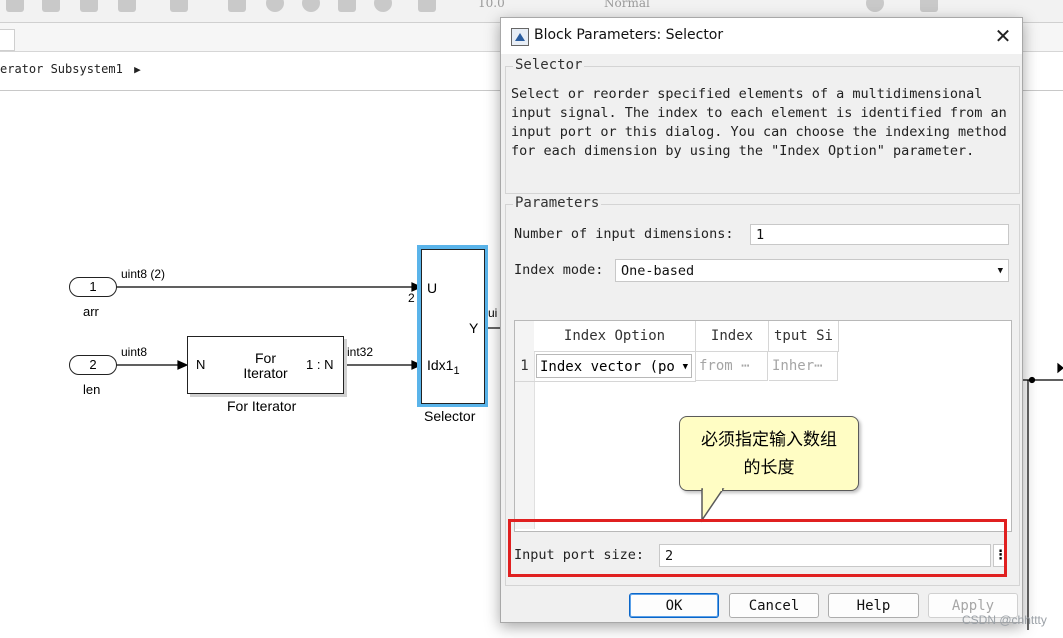  I want to click on table-row: Index vector (po ▼, so click(615, 366).